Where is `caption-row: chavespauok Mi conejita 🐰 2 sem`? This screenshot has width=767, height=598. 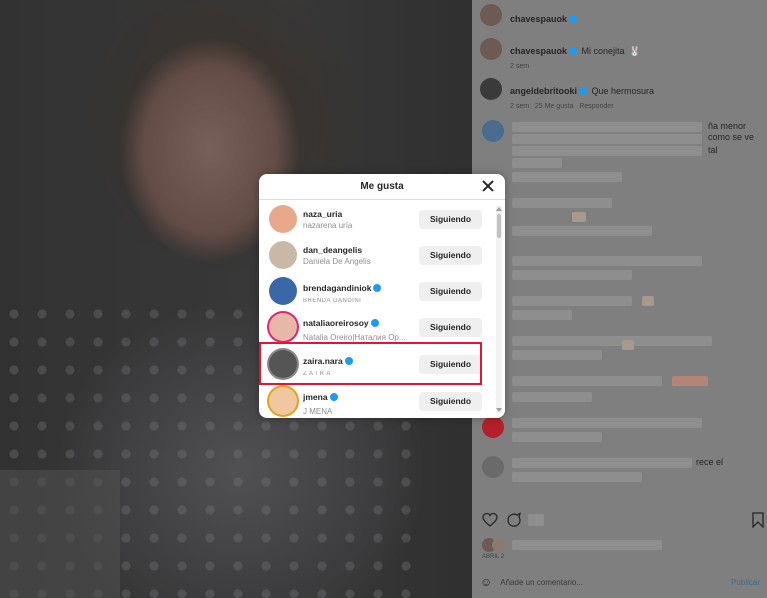 caption-row: chavespauok Mi conejita 🐰 2 sem is located at coordinates (560, 54).